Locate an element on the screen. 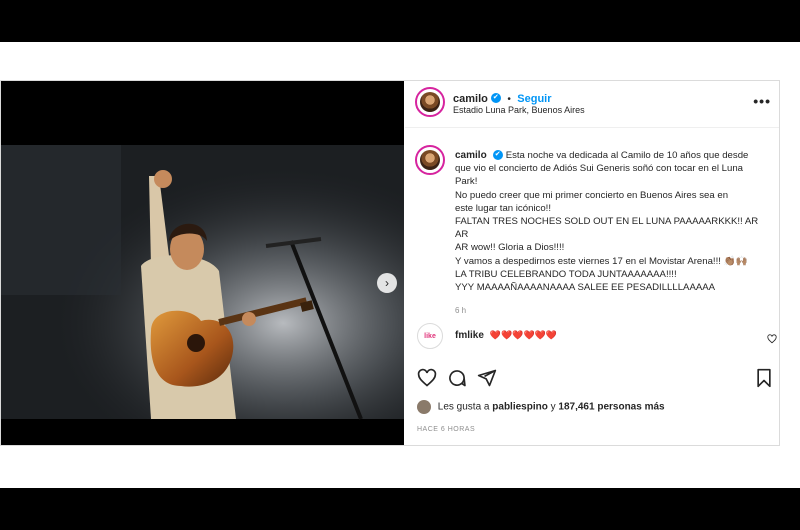 The height and width of the screenshot is (530, 800). caption-line: LA TRIBU CELEBRANDO TODA JUNTAAAAAAA!!!! is located at coordinates (566, 274).